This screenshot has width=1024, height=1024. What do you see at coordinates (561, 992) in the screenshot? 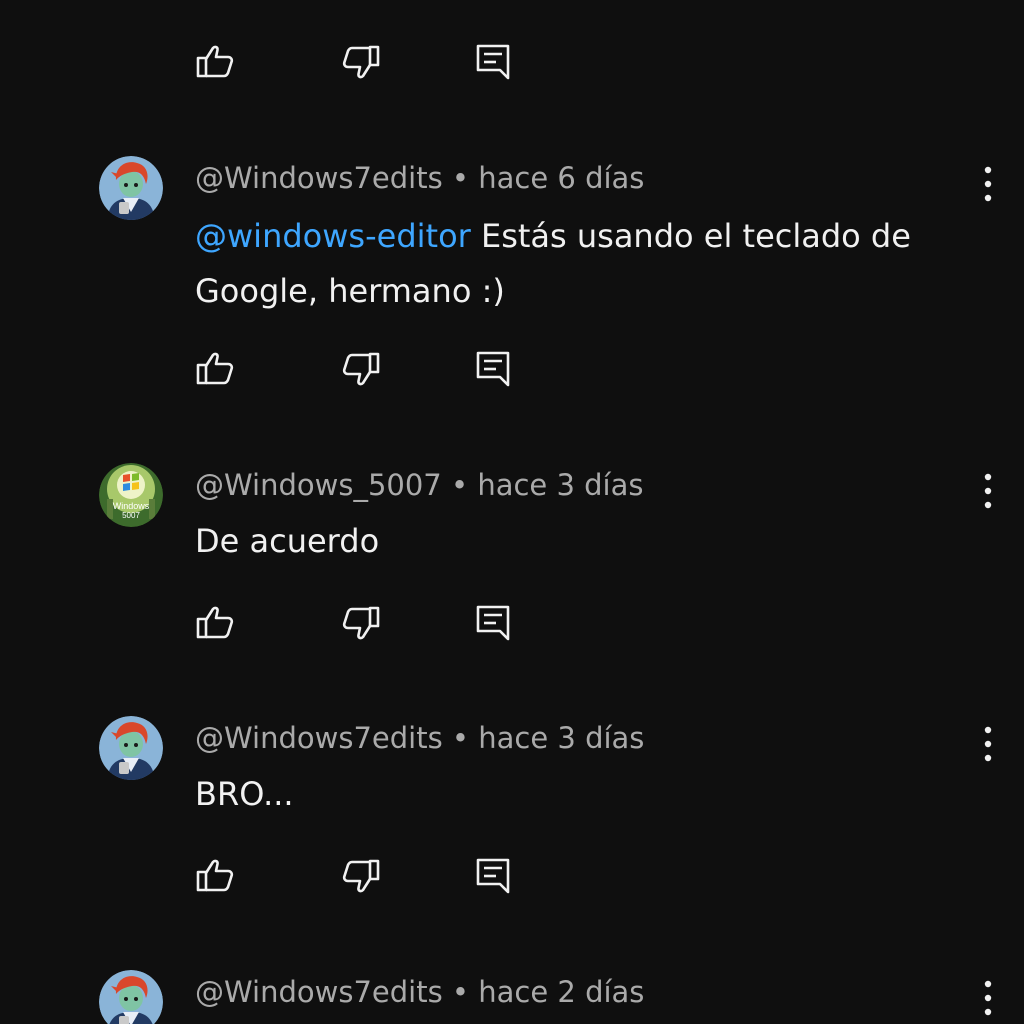
I see `comment-time: hace 2 días` at bounding box center [561, 992].